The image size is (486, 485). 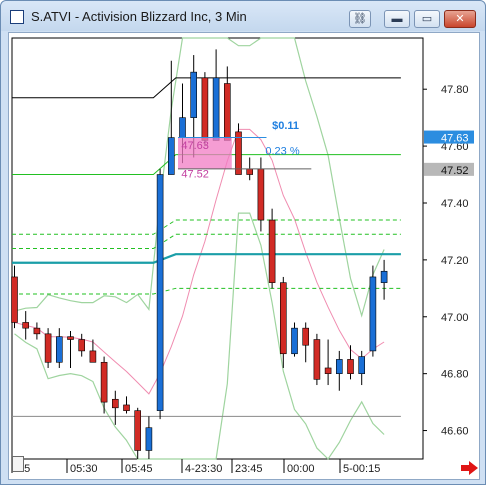 I want to click on scroll-handle, so click(x=18, y=464).